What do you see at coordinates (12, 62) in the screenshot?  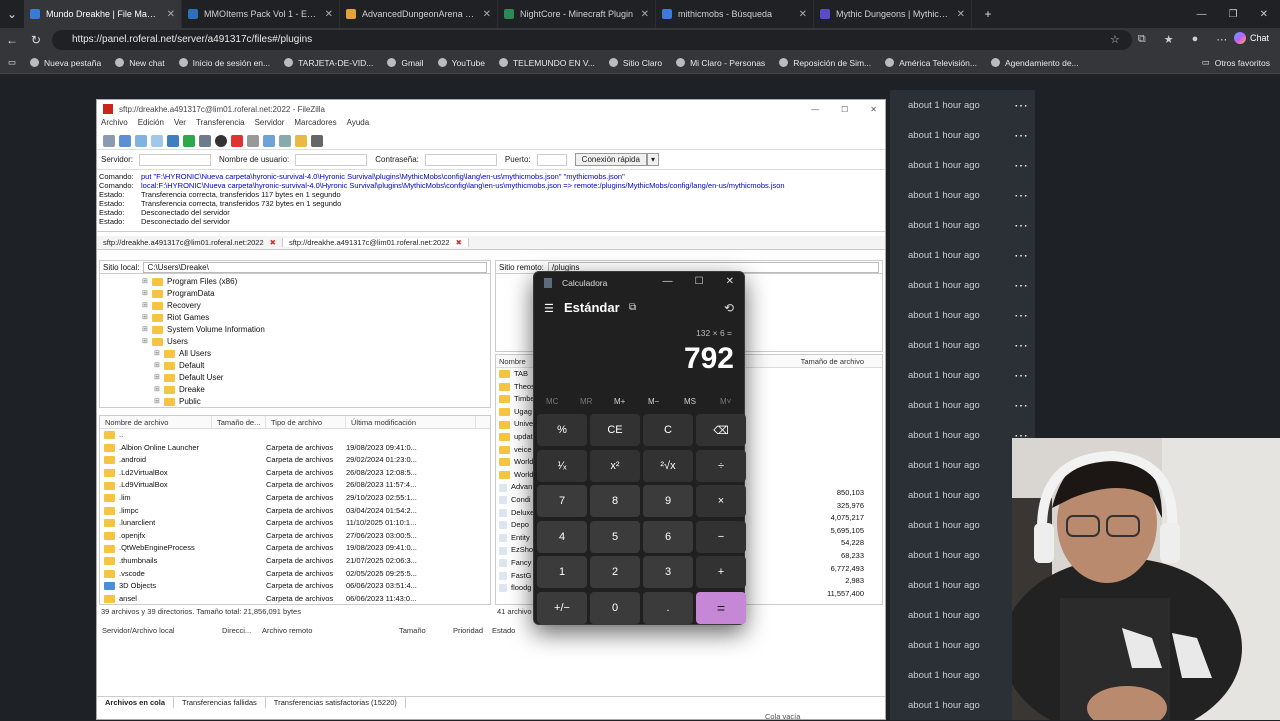 I see `sidebar-toggle-icon: ▭` at bounding box center [12, 62].